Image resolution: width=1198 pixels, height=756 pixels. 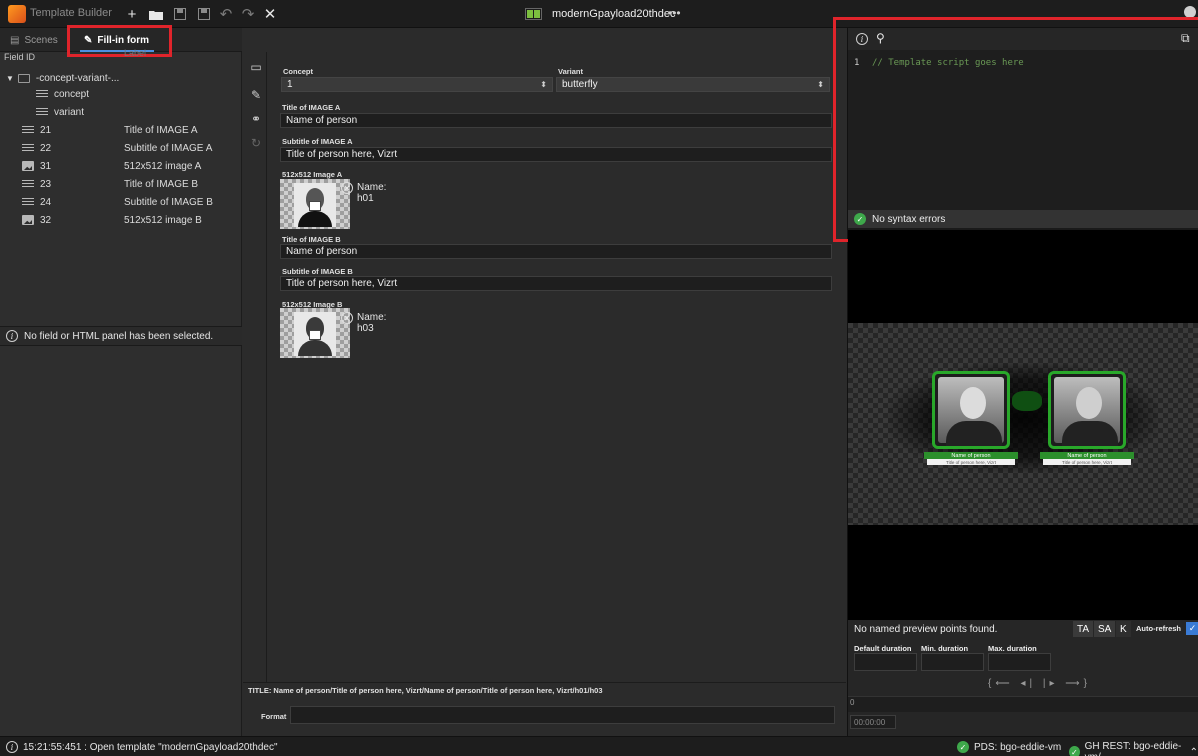 I want to click on tree-row: variant, so click(x=121, y=112).